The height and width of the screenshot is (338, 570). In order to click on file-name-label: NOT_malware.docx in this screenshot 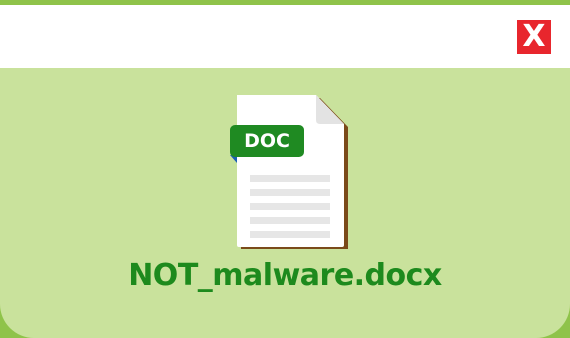, I will do `click(285, 276)`.